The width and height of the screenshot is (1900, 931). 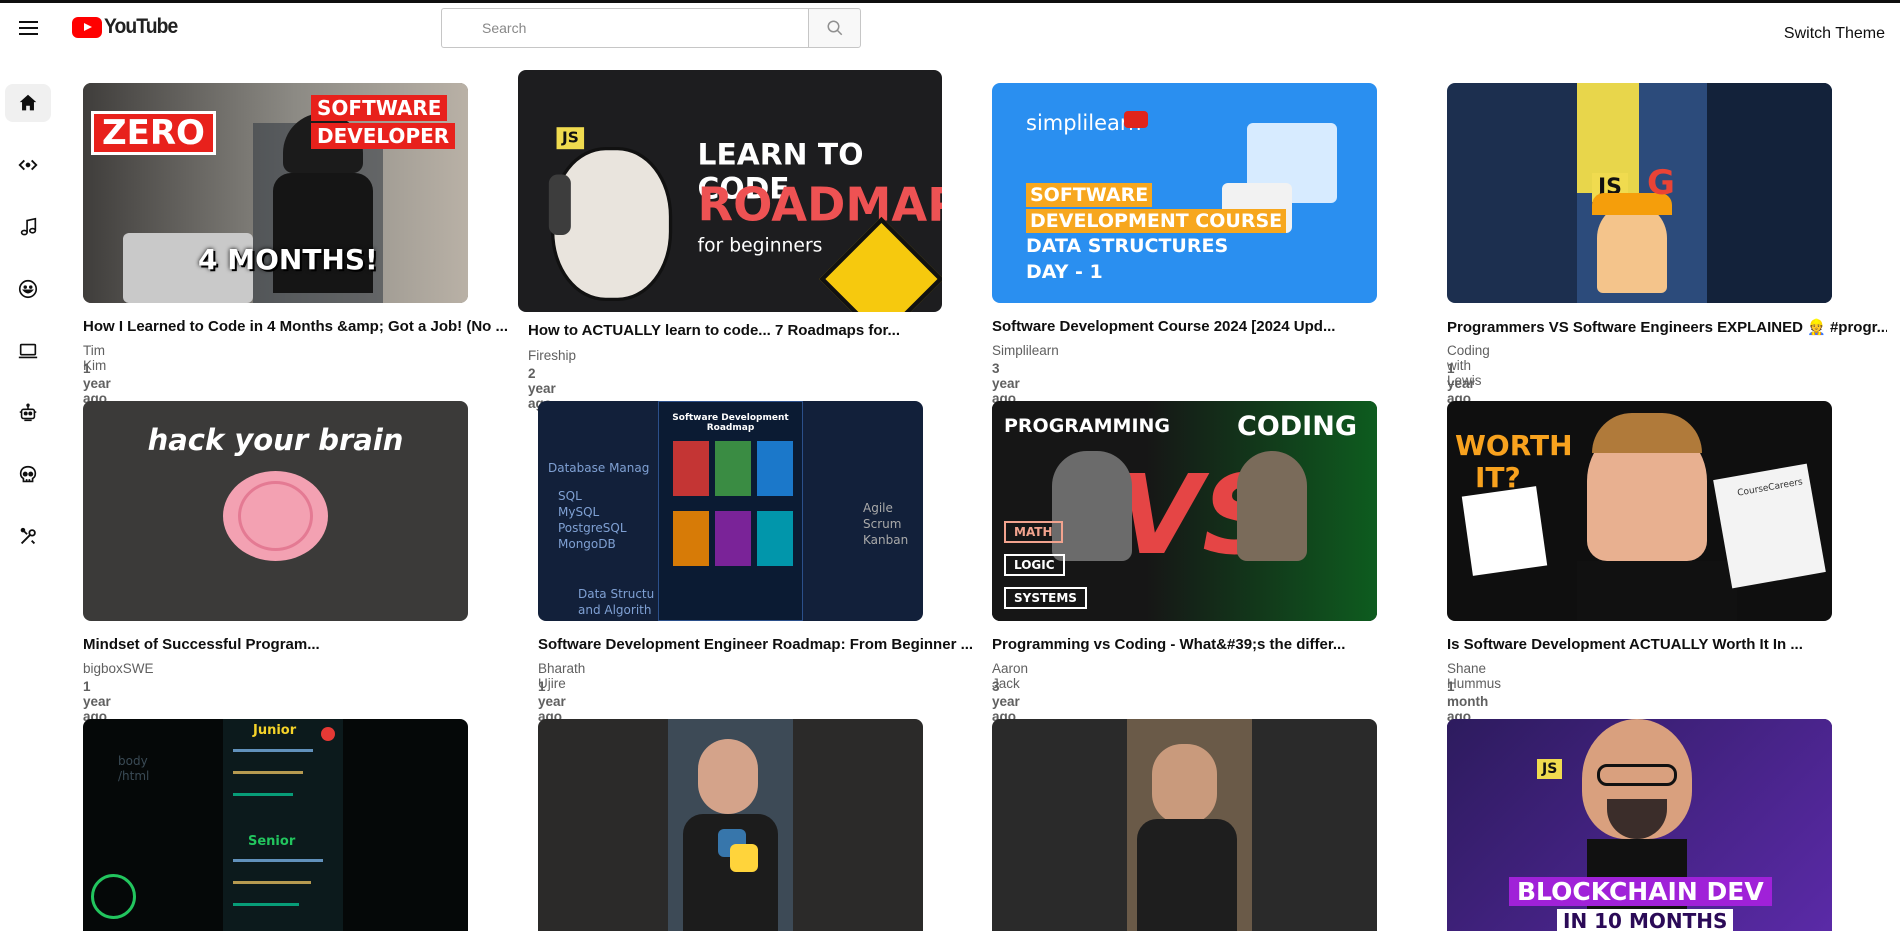 I want to click on thumbnail-text: Kanban, so click(x=886, y=540).